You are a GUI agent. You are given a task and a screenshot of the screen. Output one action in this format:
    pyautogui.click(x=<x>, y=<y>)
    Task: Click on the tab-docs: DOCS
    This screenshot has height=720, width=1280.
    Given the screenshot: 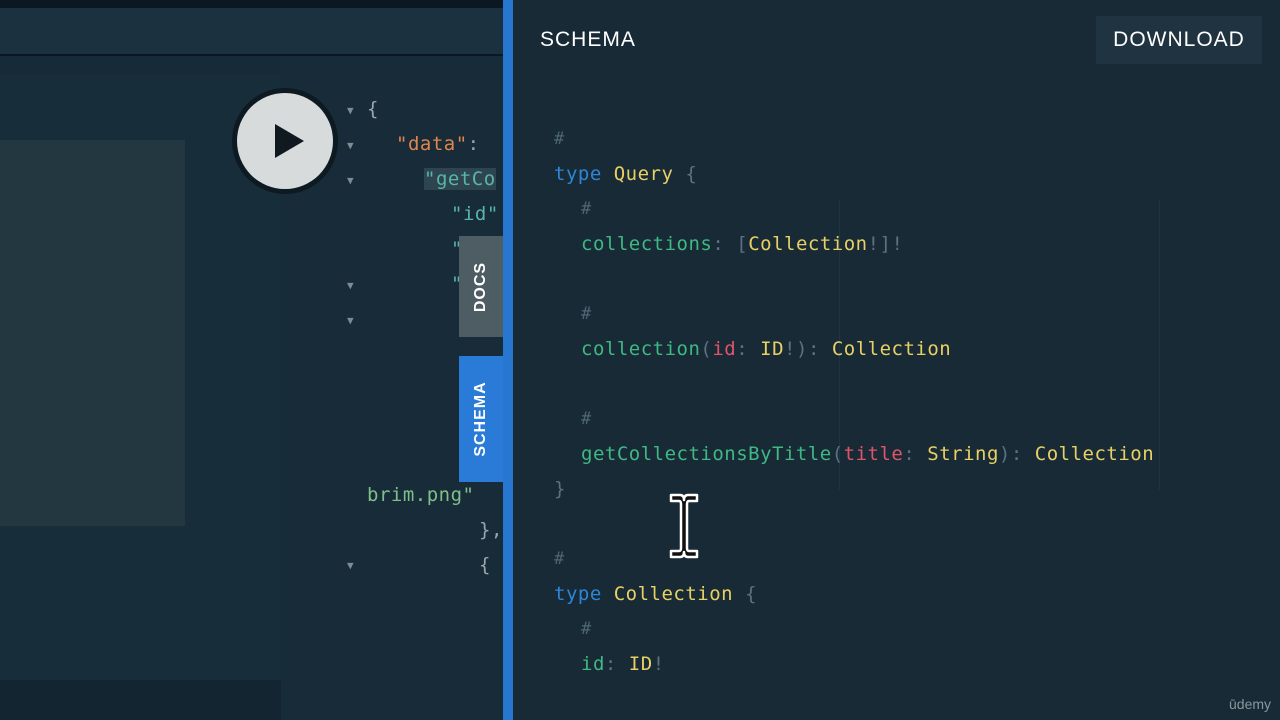 What is the action you would take?
    pyautogui.click(x=481, y=286)
    